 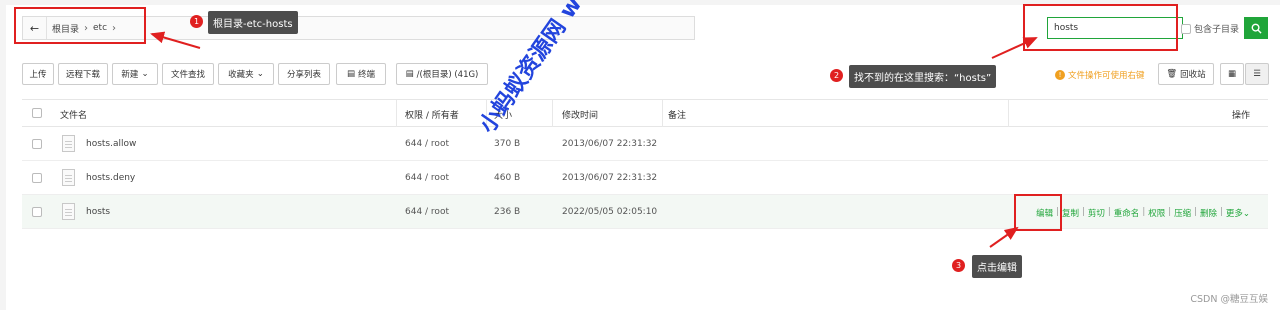 What do you see at coordinates (958, 265) in the screenshot?
I see `annotation-badge-3: 3` at bounding box center [958, 265].